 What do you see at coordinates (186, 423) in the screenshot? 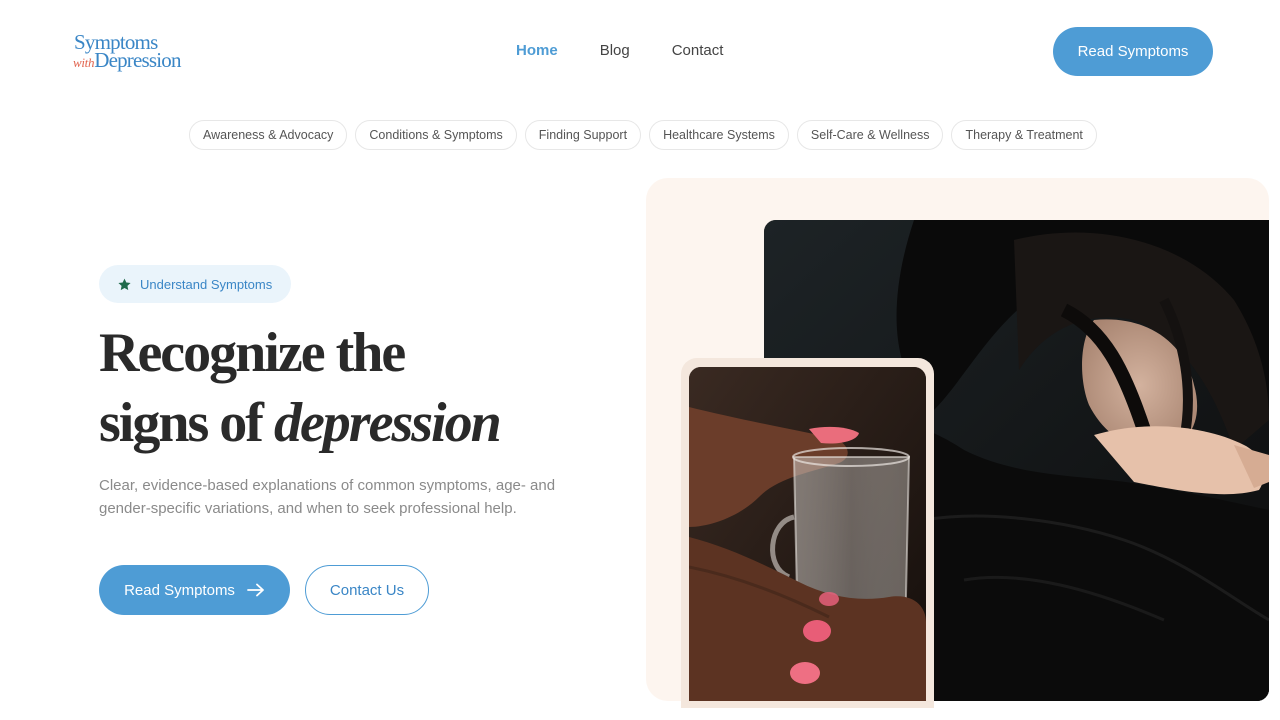
I see `headline-line-2: signs of` at bounding box center [186, 423].